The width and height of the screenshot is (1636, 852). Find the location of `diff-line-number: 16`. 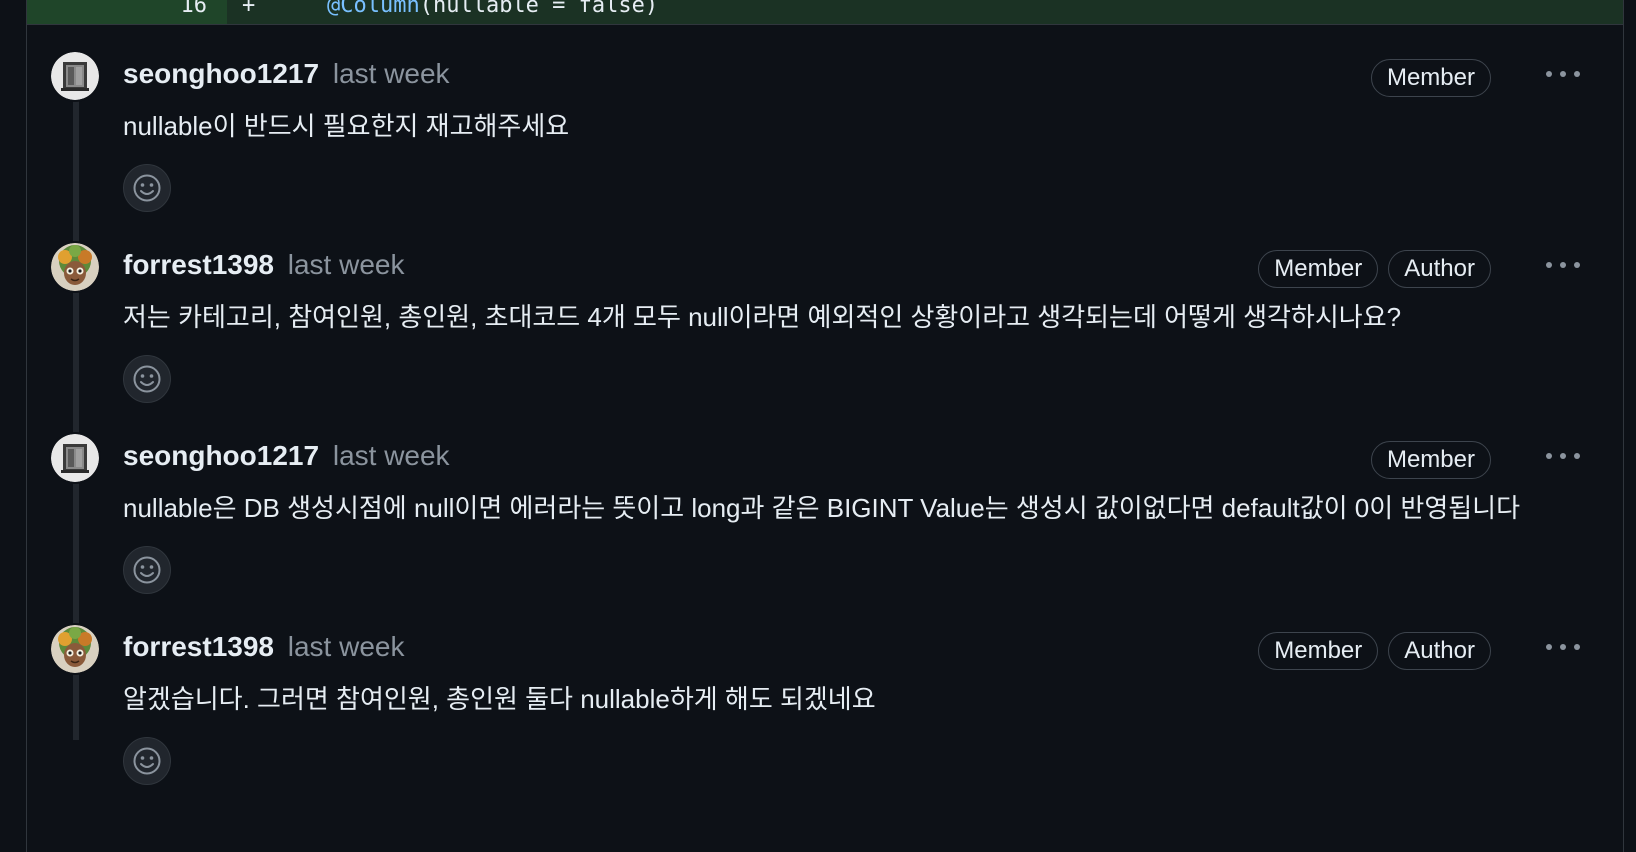

diff-line-number: 16 is located at coordinates (127, 12).